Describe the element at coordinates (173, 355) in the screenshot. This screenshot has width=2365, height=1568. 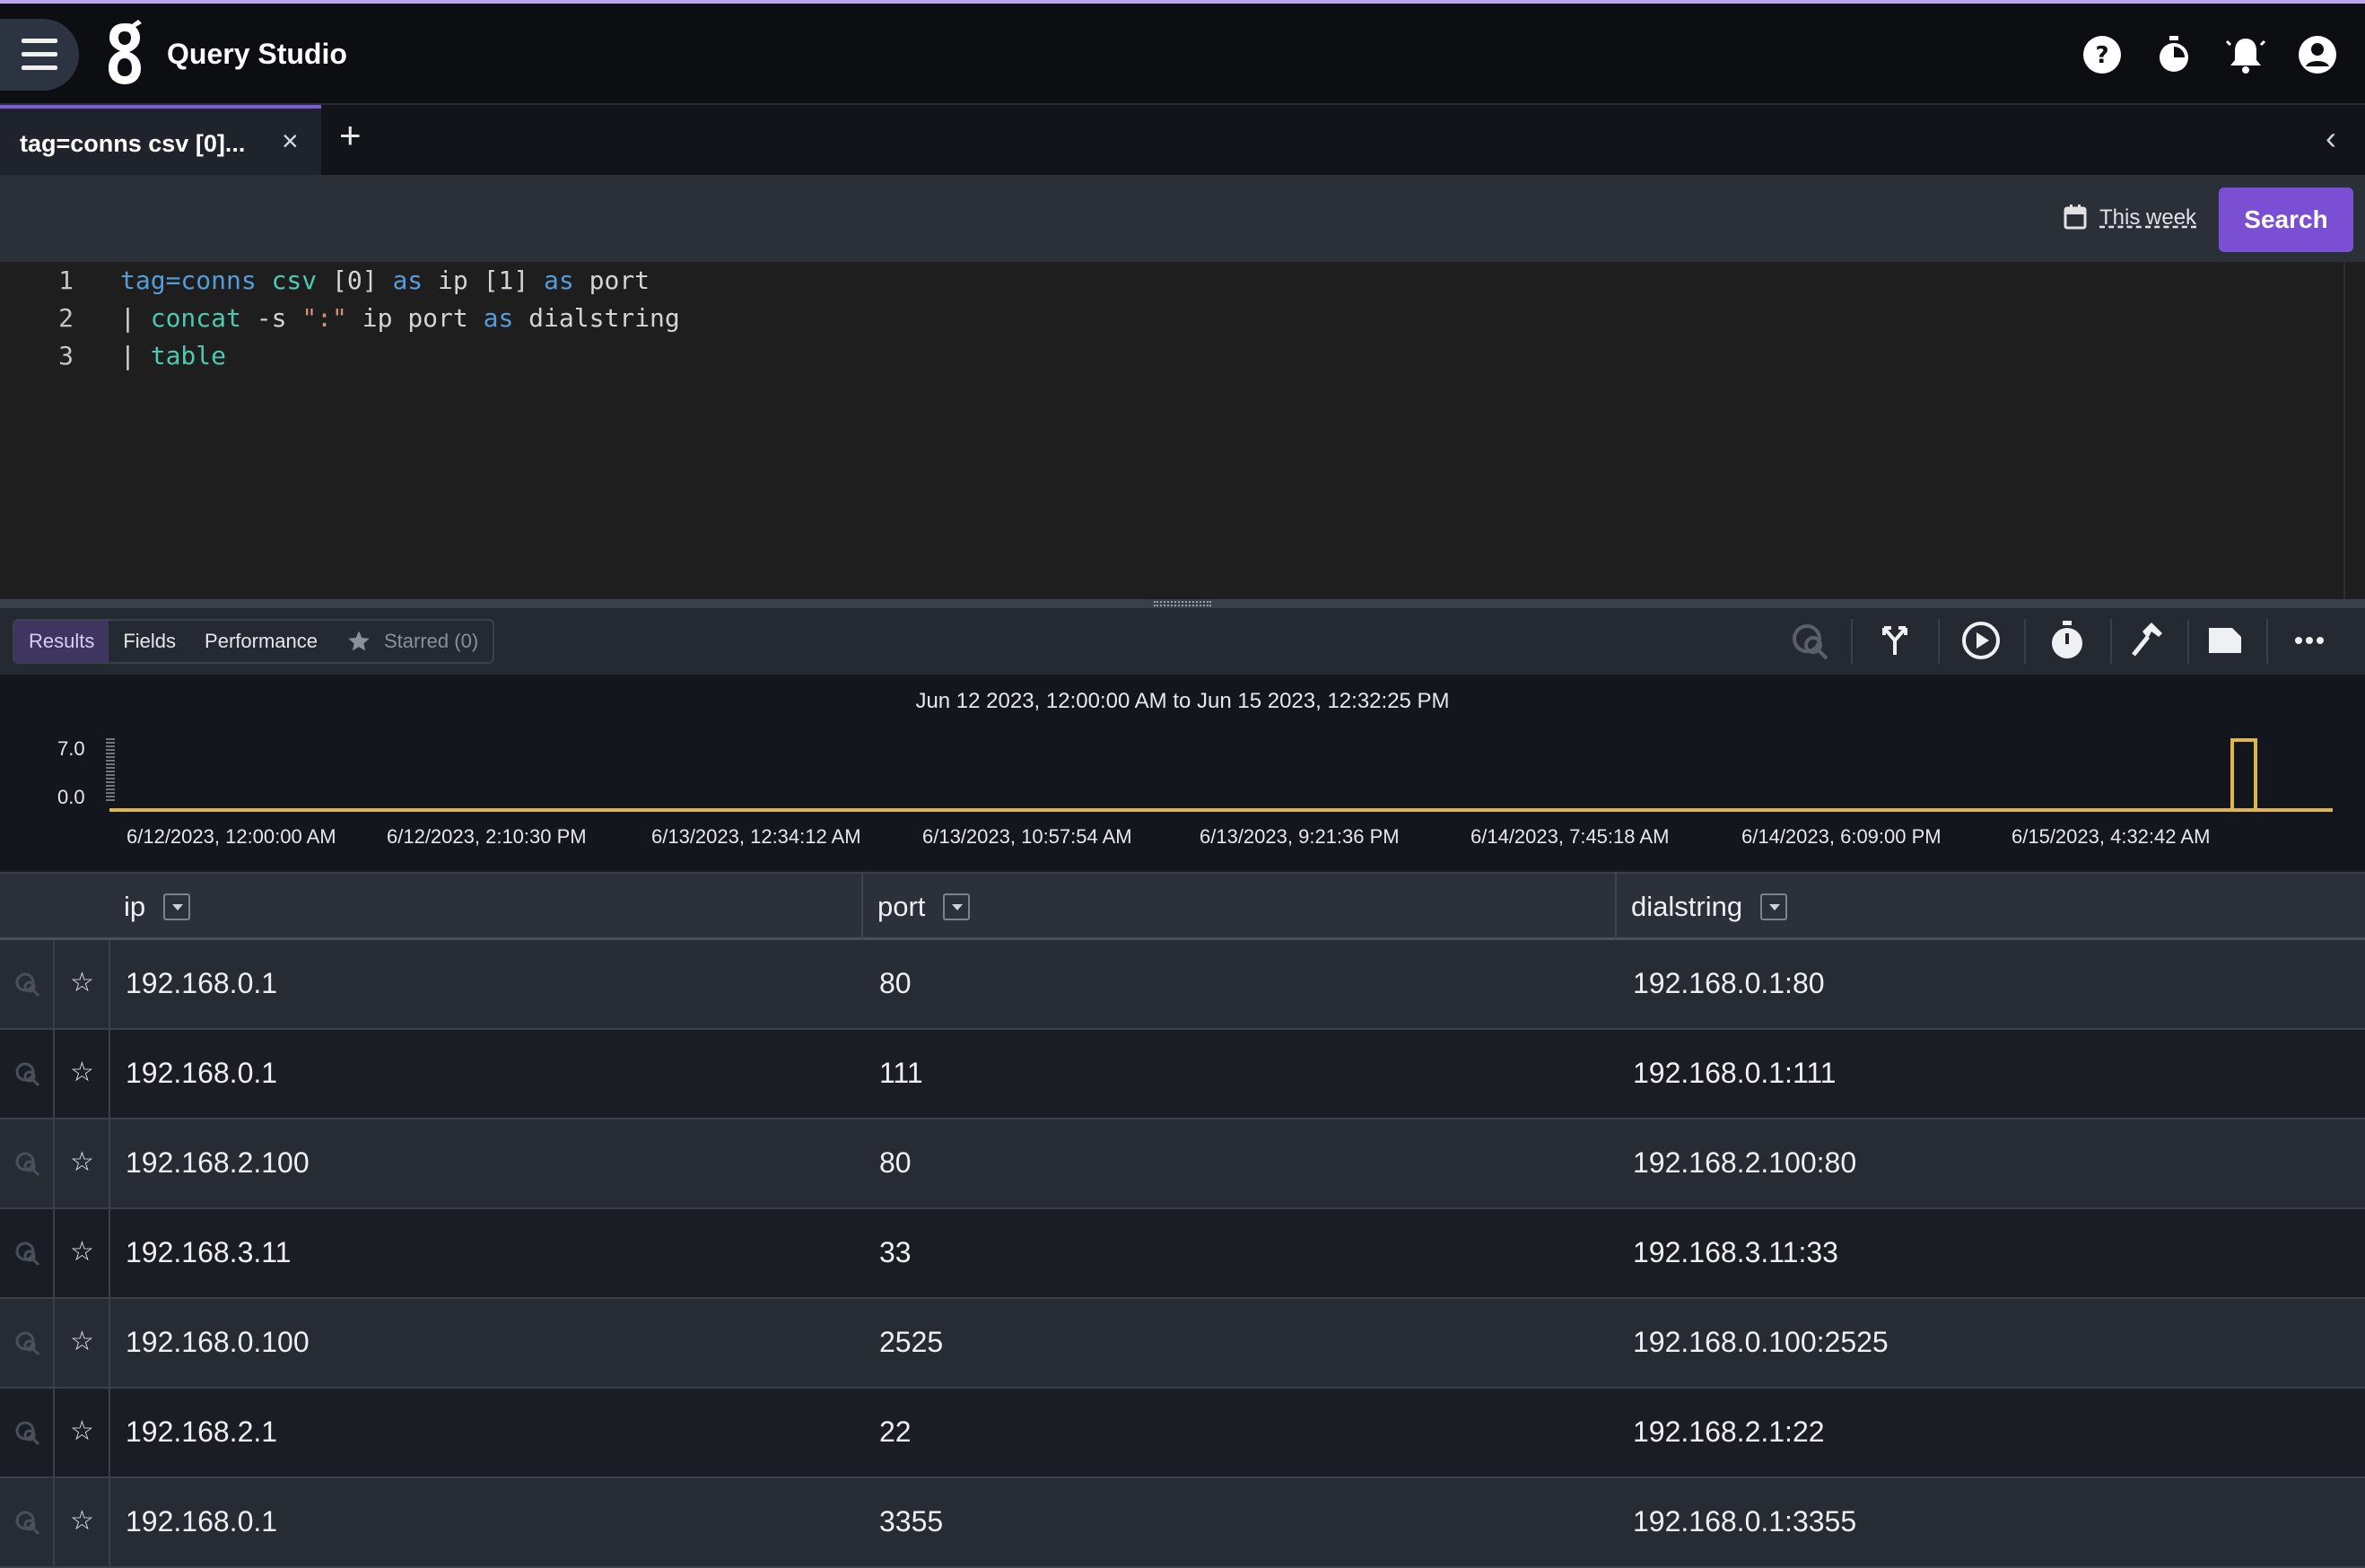
I see `code-line-3: | table` at that location.